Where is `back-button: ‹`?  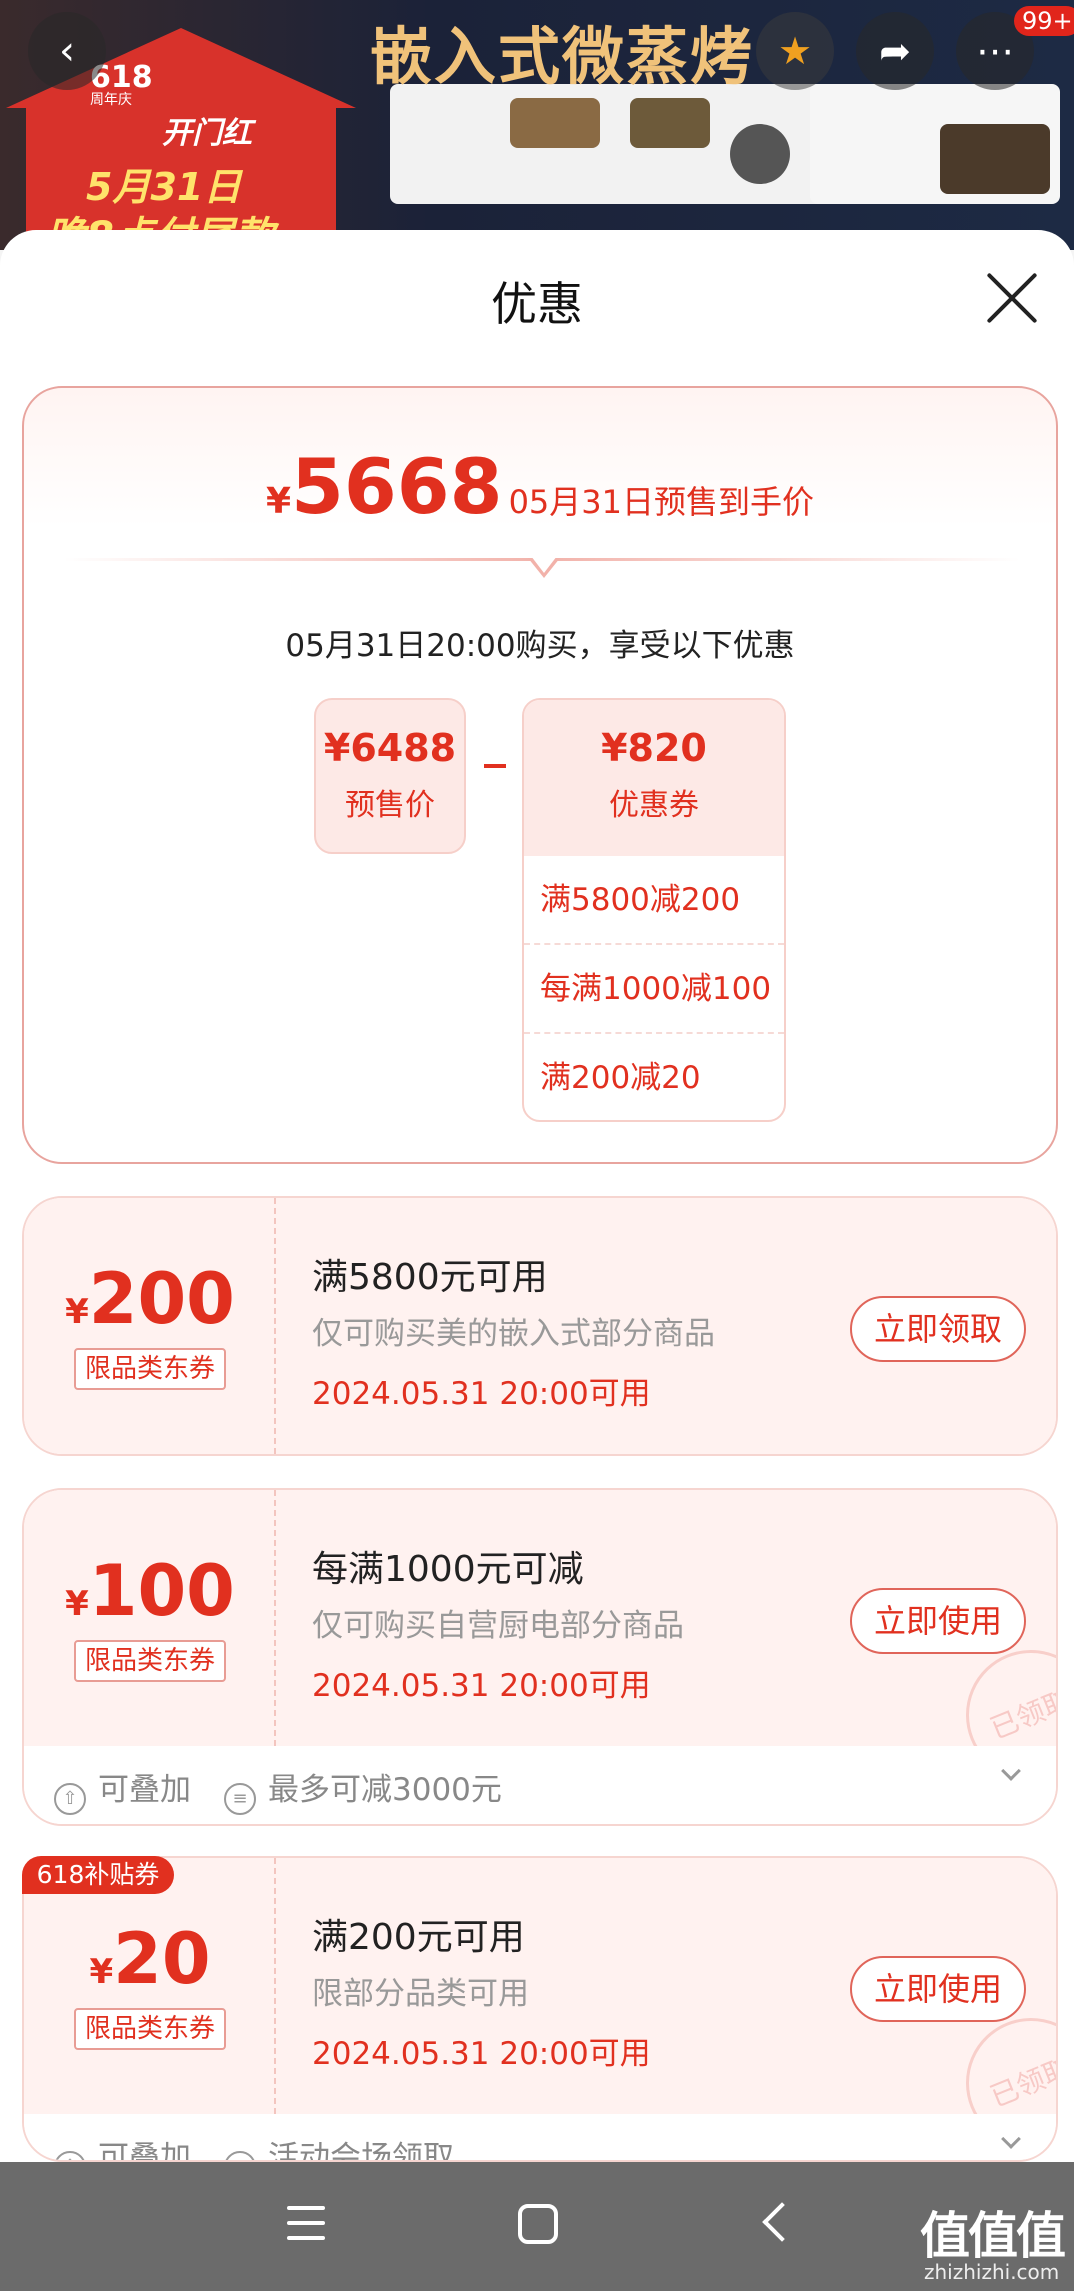
back-button: ‹ is located at coordinates (67, 51).